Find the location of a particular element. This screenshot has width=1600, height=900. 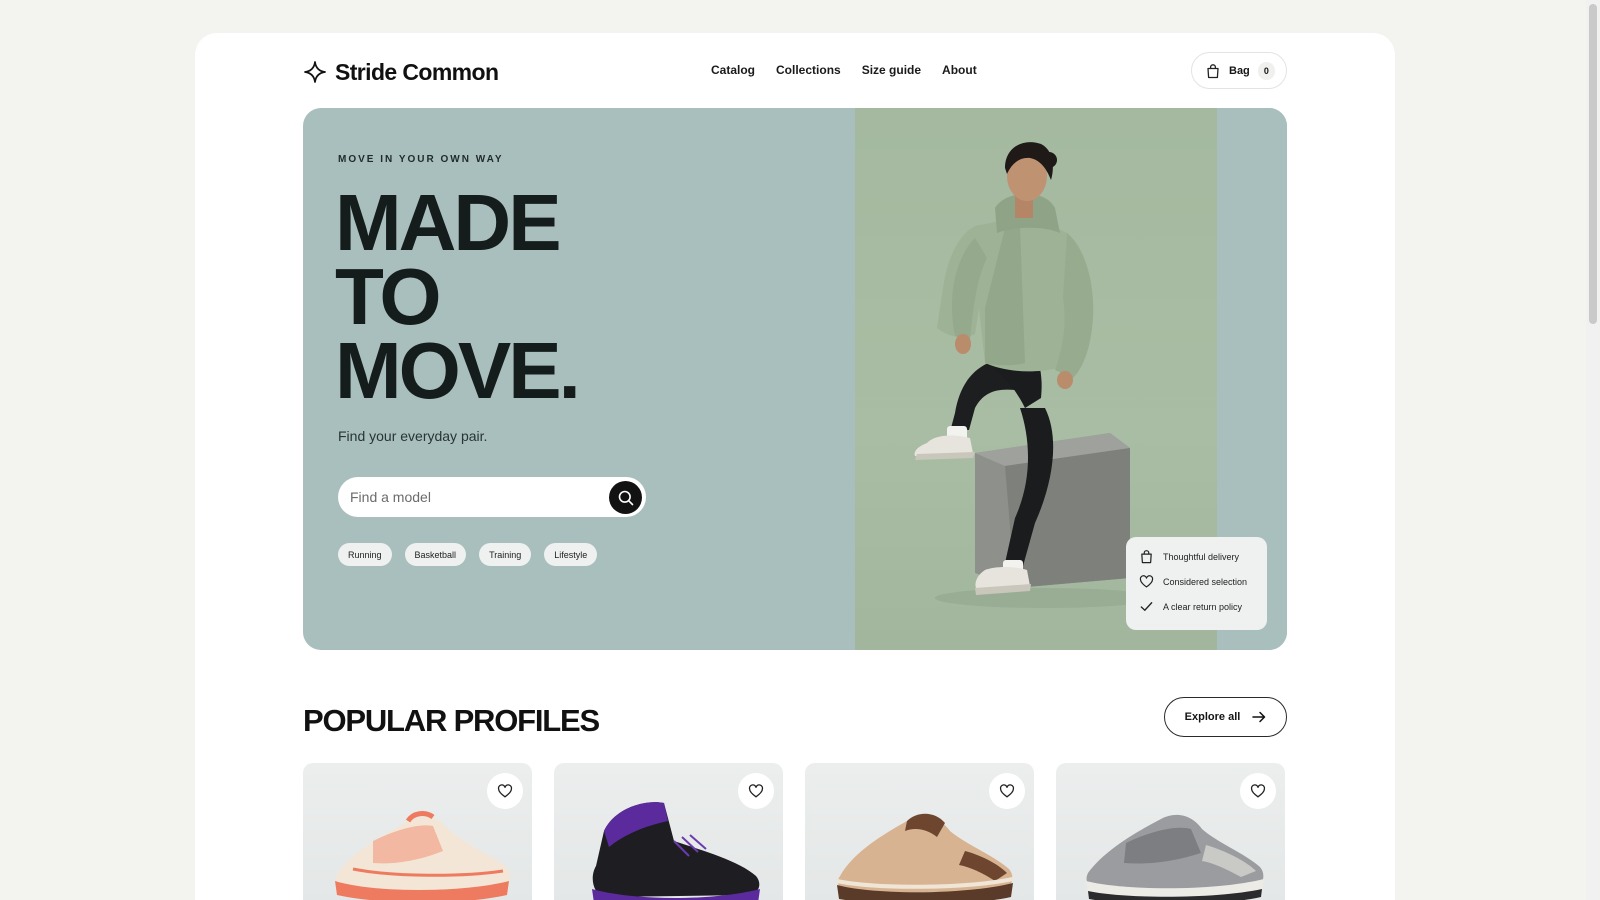

hero-headline: MADE TO MOVE. is located at coordinates (458, 296).